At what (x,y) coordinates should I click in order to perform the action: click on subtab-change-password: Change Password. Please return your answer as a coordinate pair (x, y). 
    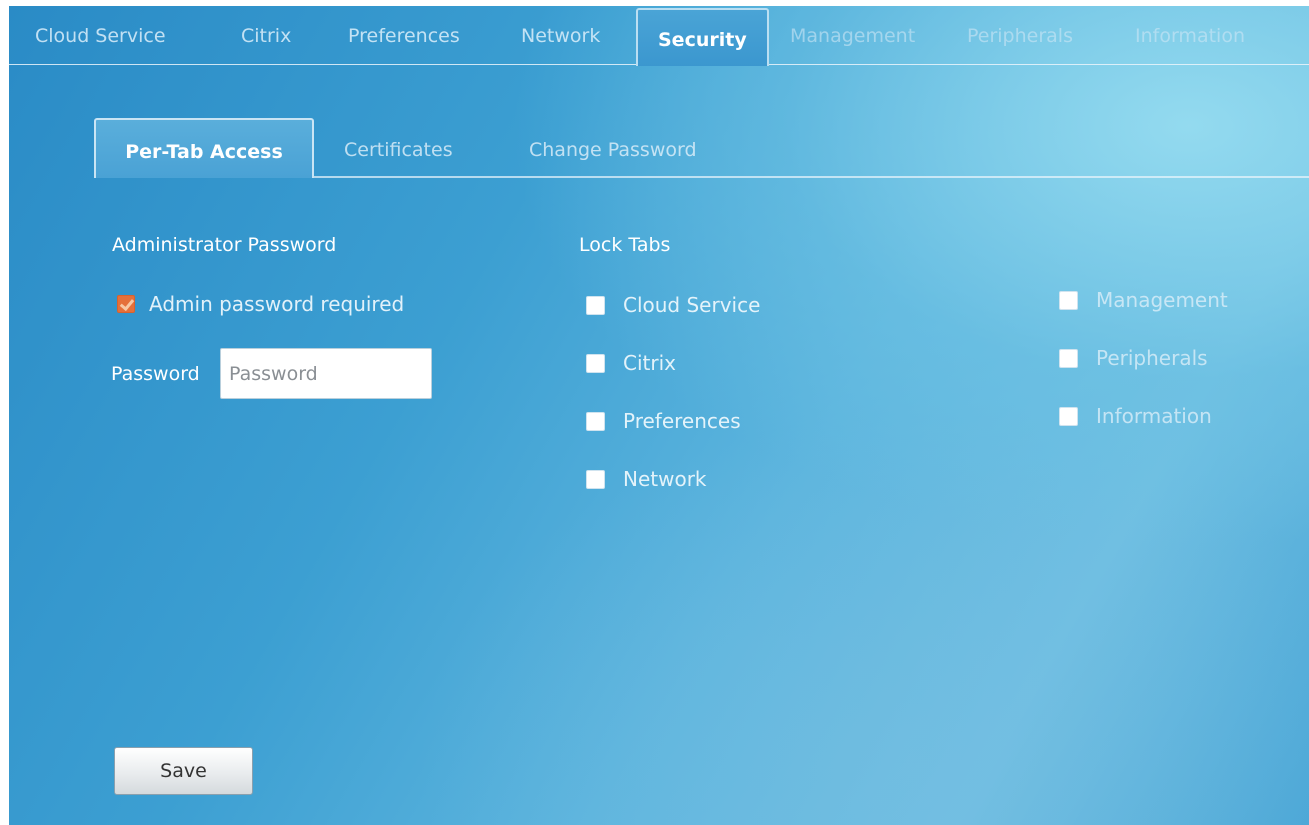
    Looking at the image, I should click on (613, 147).